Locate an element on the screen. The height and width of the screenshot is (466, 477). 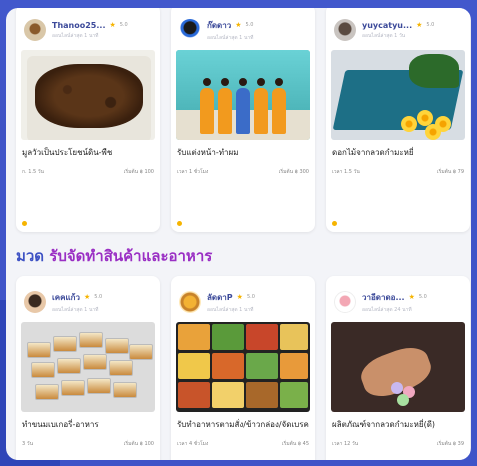
seller-header: วาอีดาดอ... ★ 5.0 ออนไลน์ล่าสุด 24 นาที is located at coordinates (398, 299).